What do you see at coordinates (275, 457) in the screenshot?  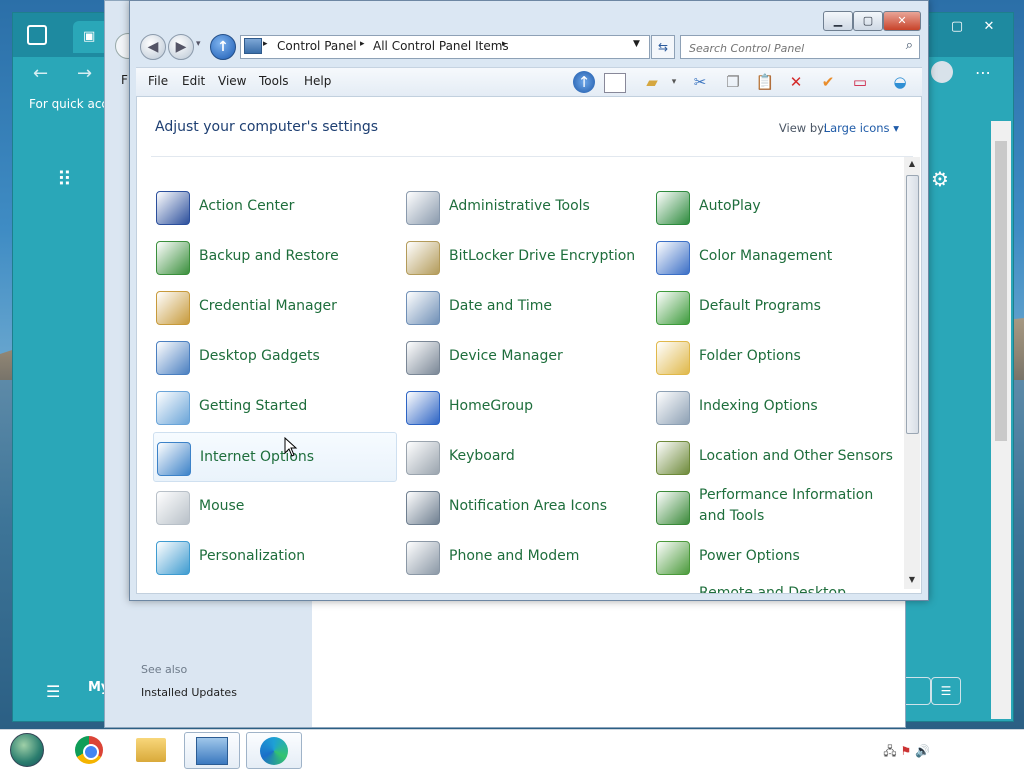 I see `cp-item-internet-options: Internet Options` at bounding box center [275, 457].